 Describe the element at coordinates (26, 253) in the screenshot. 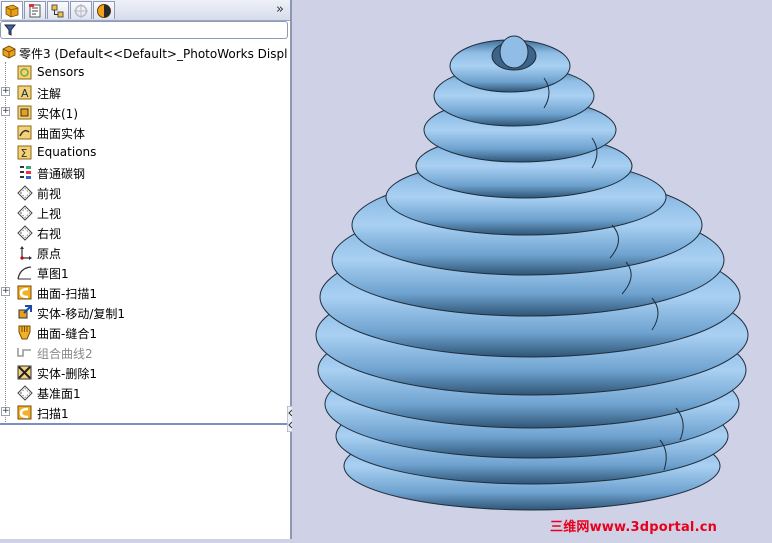

I see `origin-icon` at that location.